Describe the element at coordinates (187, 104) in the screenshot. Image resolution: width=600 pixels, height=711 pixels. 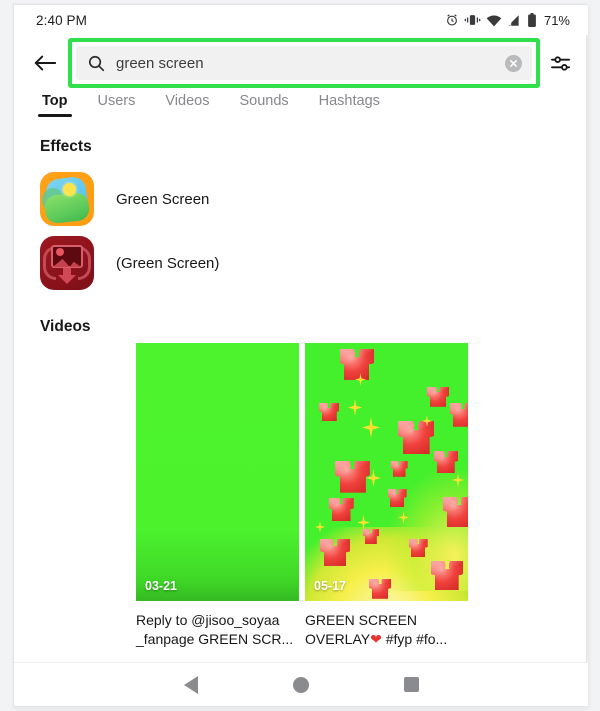
I see `tab-videos: Videos` at that location.